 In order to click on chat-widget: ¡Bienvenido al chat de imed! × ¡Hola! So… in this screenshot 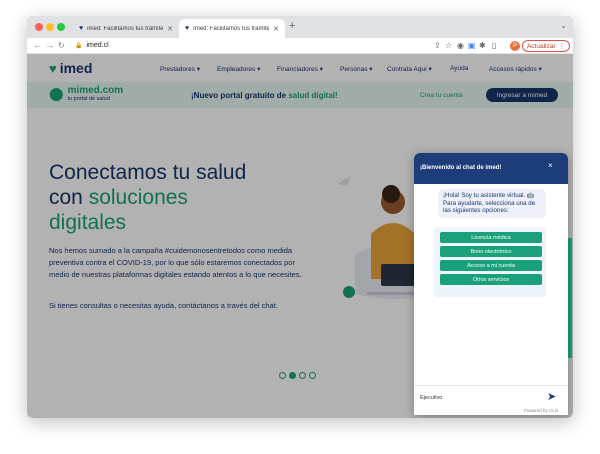, I will do `click(491, 284)`.